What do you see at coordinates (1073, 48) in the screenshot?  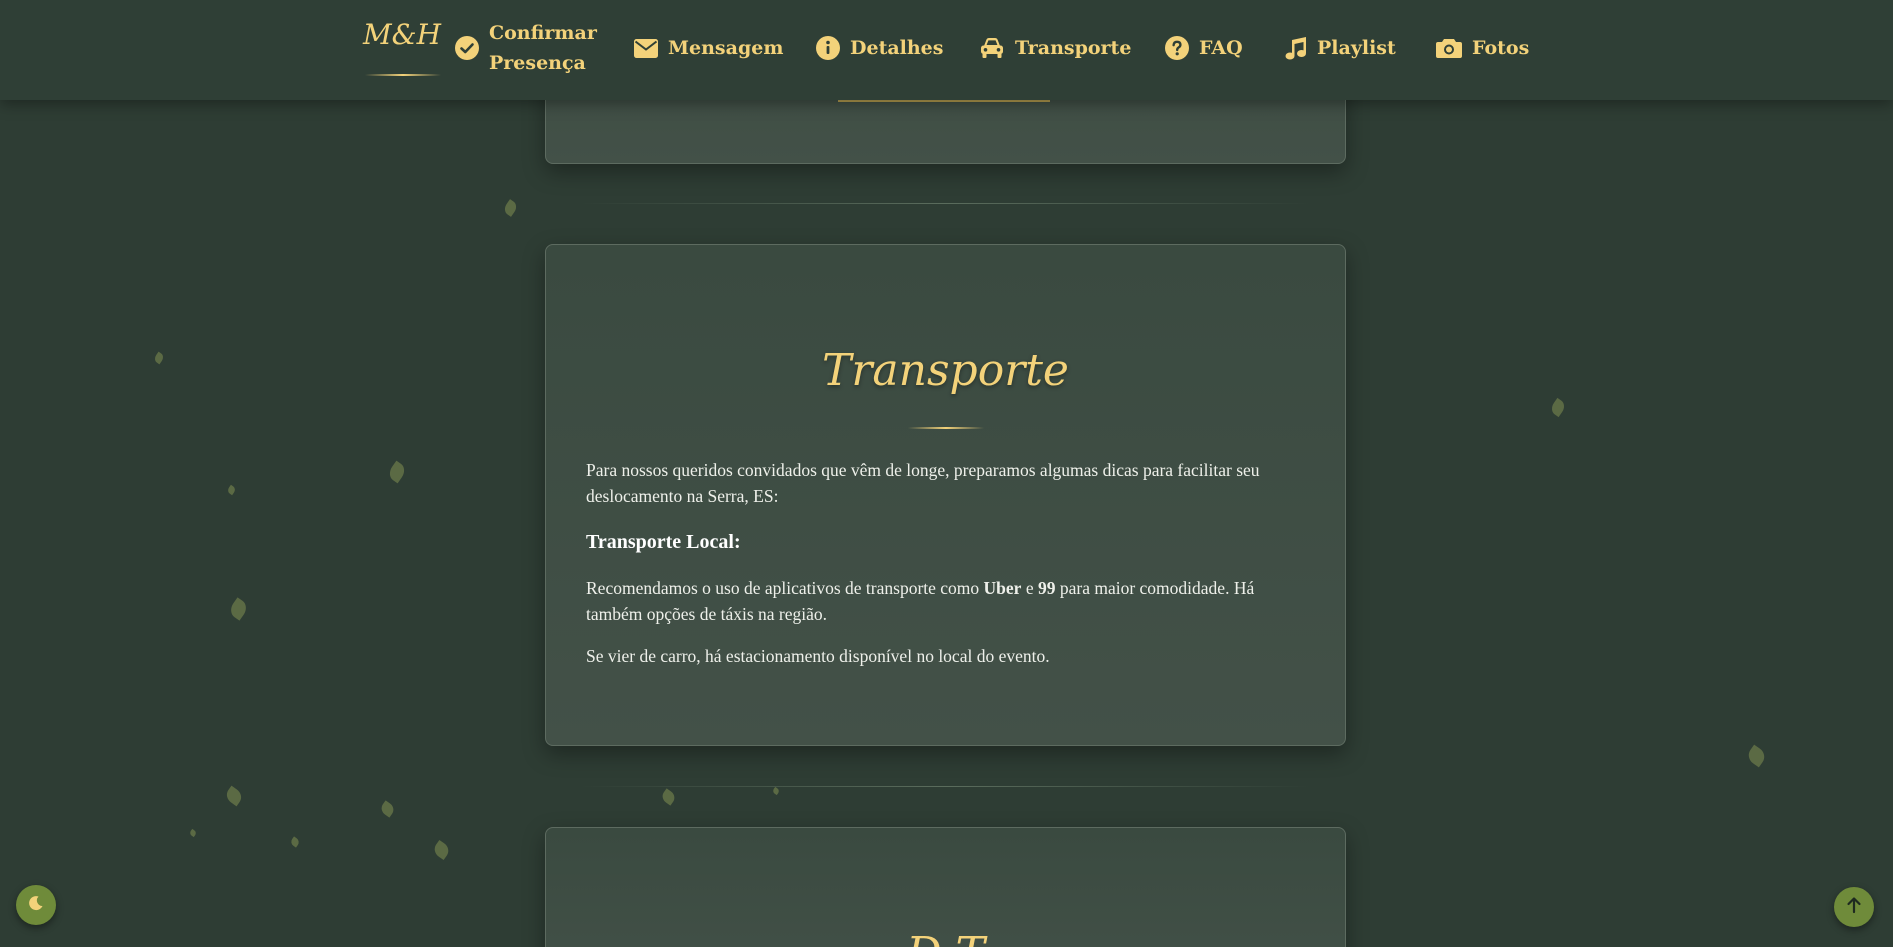 I see `nav-label: Transporte` at bounding box center [1073, 48].